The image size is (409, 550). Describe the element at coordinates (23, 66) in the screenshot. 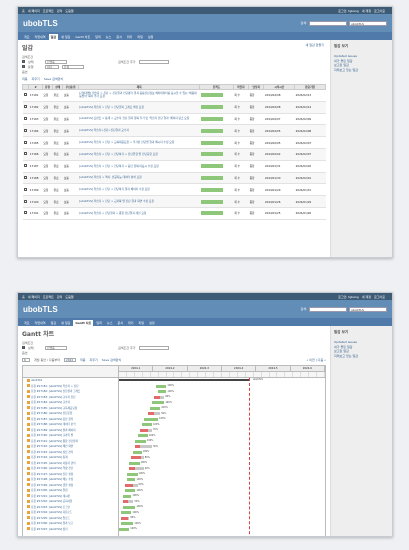

I see `tracker-filter-checkbox` at that location.